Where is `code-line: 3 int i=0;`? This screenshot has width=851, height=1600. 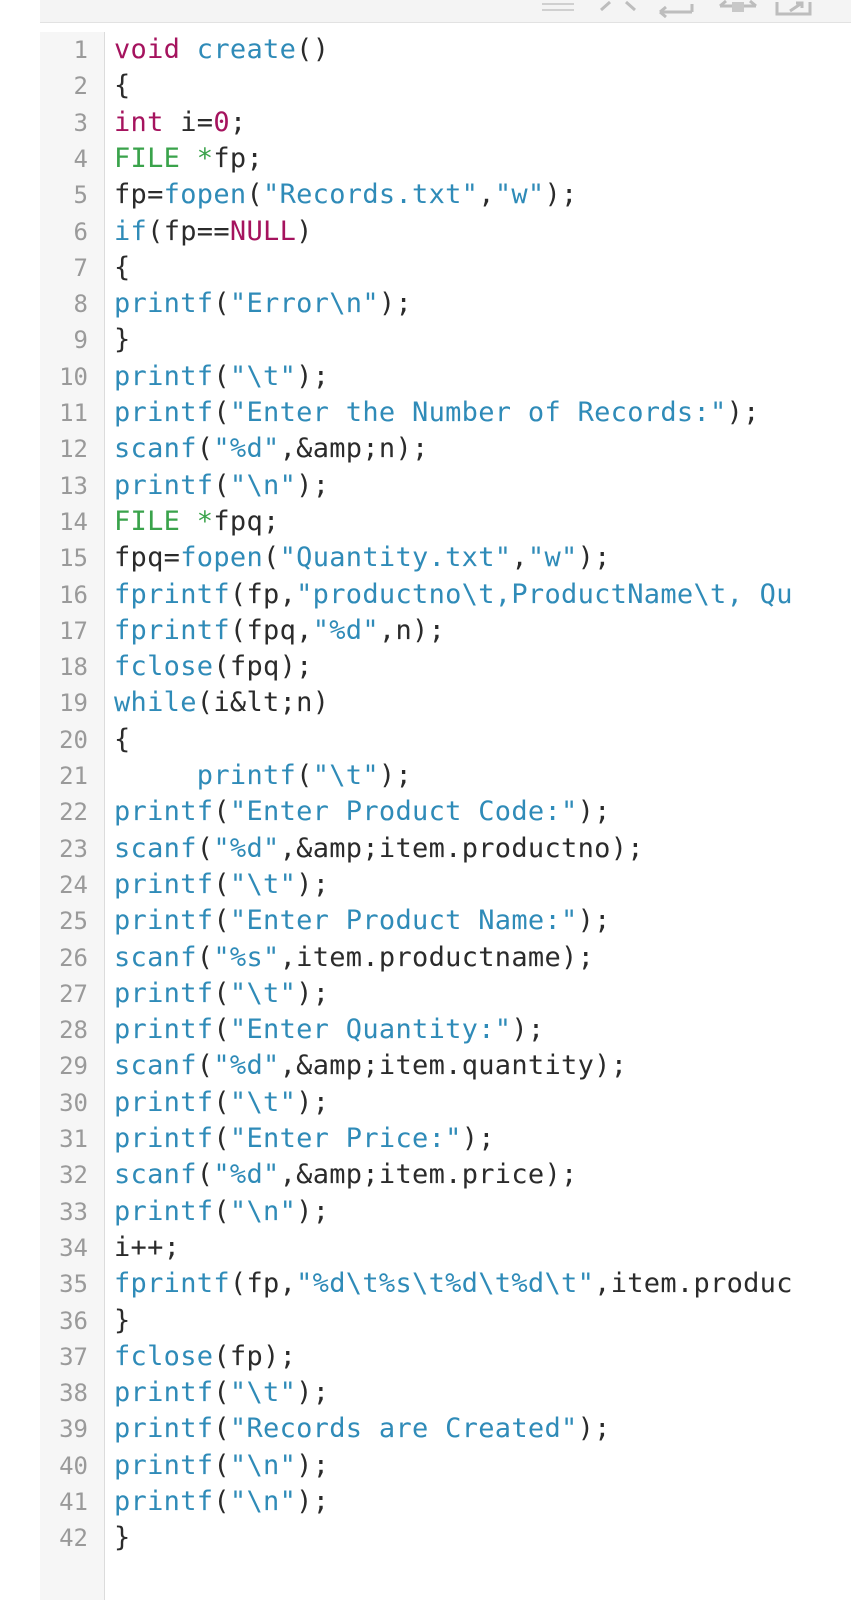 code-line: 3 int i=0; is located at coordinates (445, 123).